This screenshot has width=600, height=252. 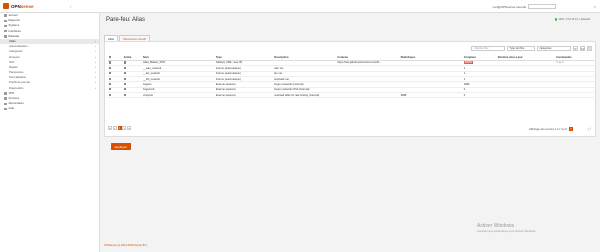 I want to click on footer-copyright: OPNsense (c) 2014-2025 Deciso B.V., so click(x=126, y=245).